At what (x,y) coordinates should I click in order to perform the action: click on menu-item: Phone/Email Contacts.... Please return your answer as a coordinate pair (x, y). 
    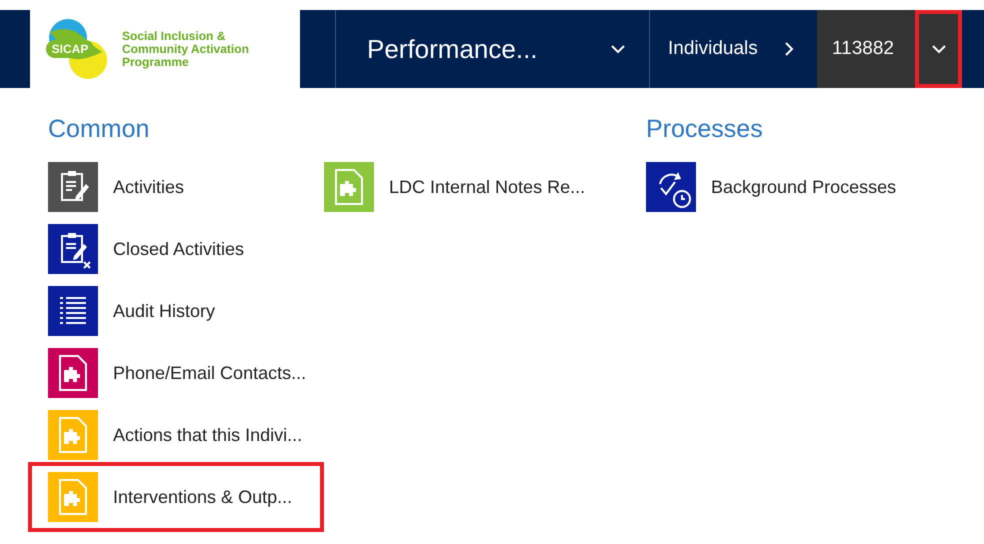
    Looking at the image, I should click on (177, 373).